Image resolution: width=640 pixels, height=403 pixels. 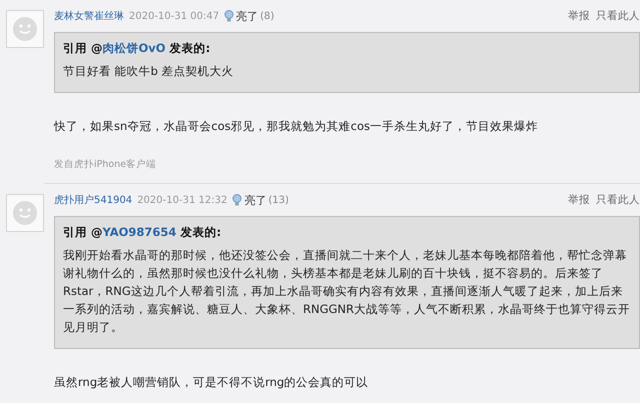 What do you see at coordinates (134, 48) in the screenshot?
I see `quoted-user-link: 肉松饼OvO` at bounding box center [134, 48].